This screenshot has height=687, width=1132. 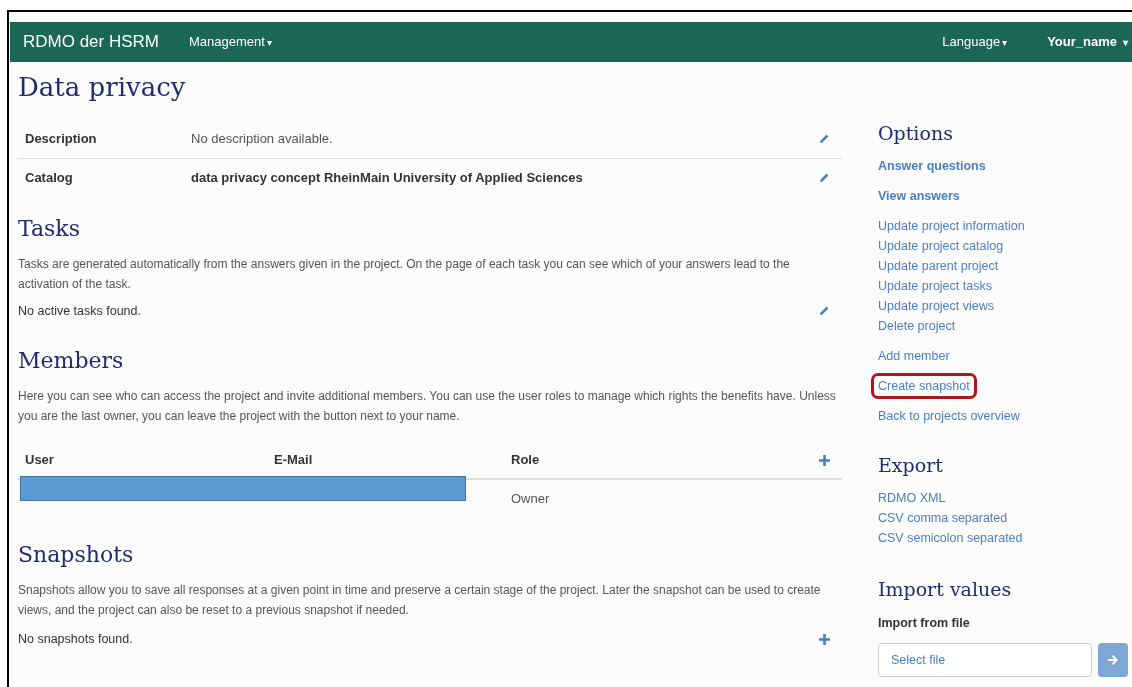 I want to click on table-cell-text: Owner, so click(x=530, y=499).